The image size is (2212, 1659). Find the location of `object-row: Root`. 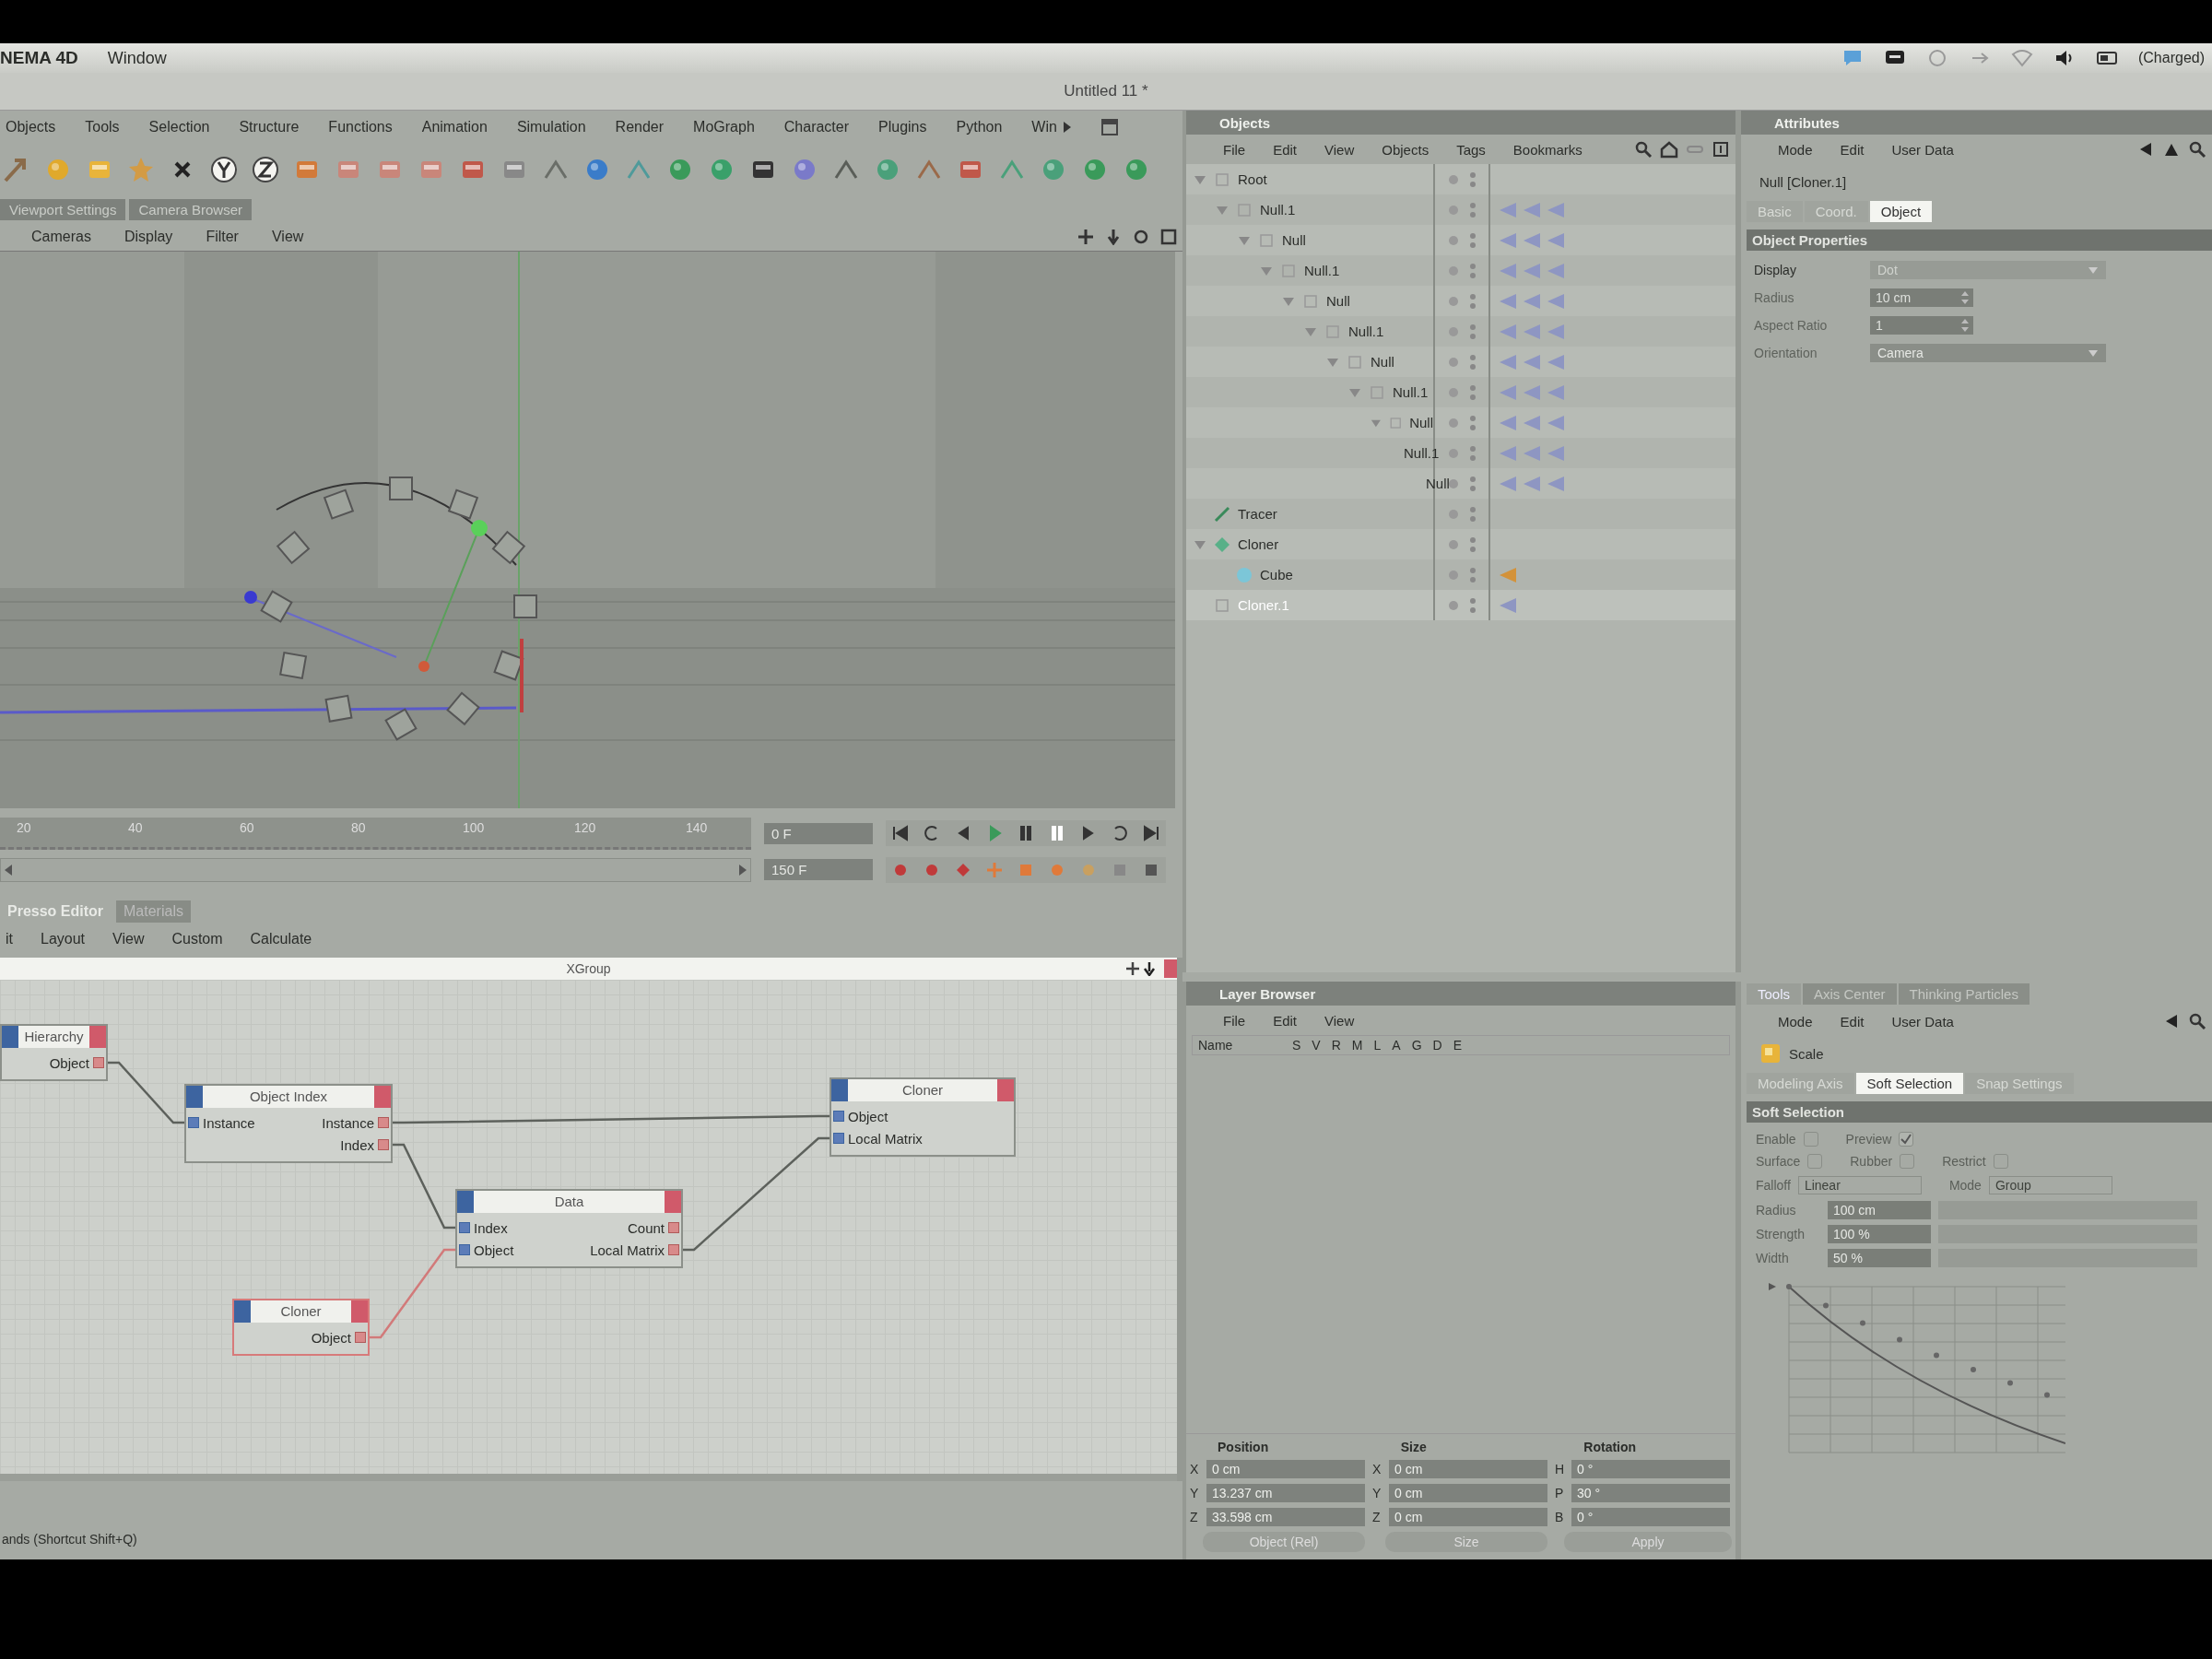

object-row: Root is located at coordinates (1460, 179).